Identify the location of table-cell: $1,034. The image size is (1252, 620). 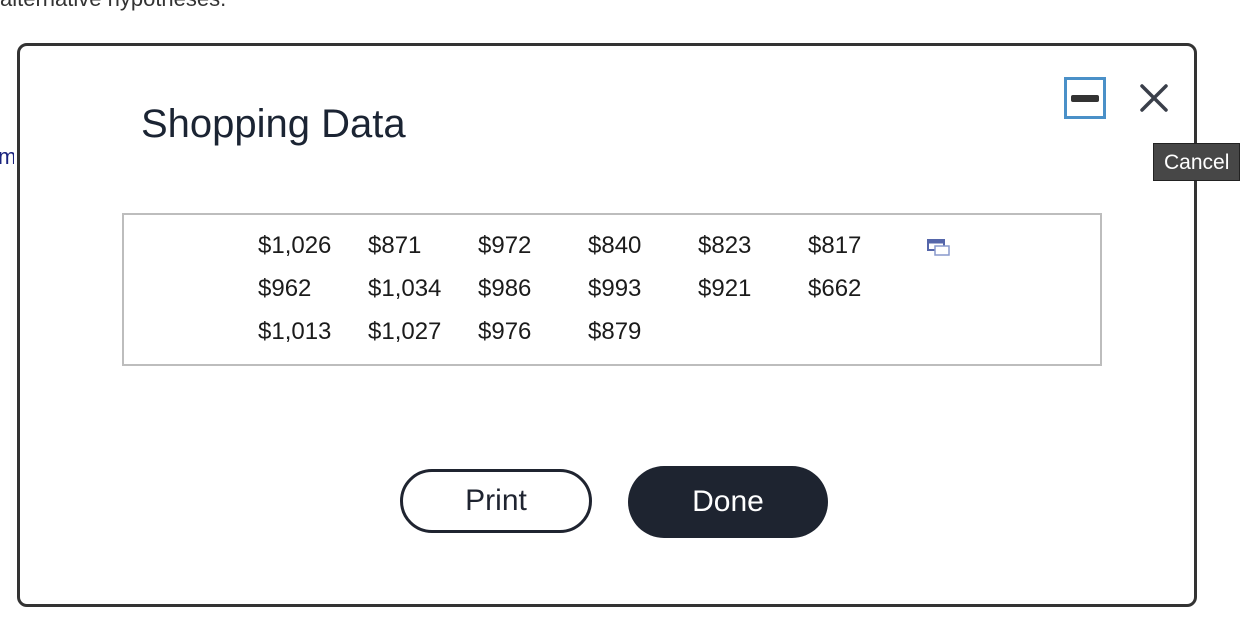
(405, 288).